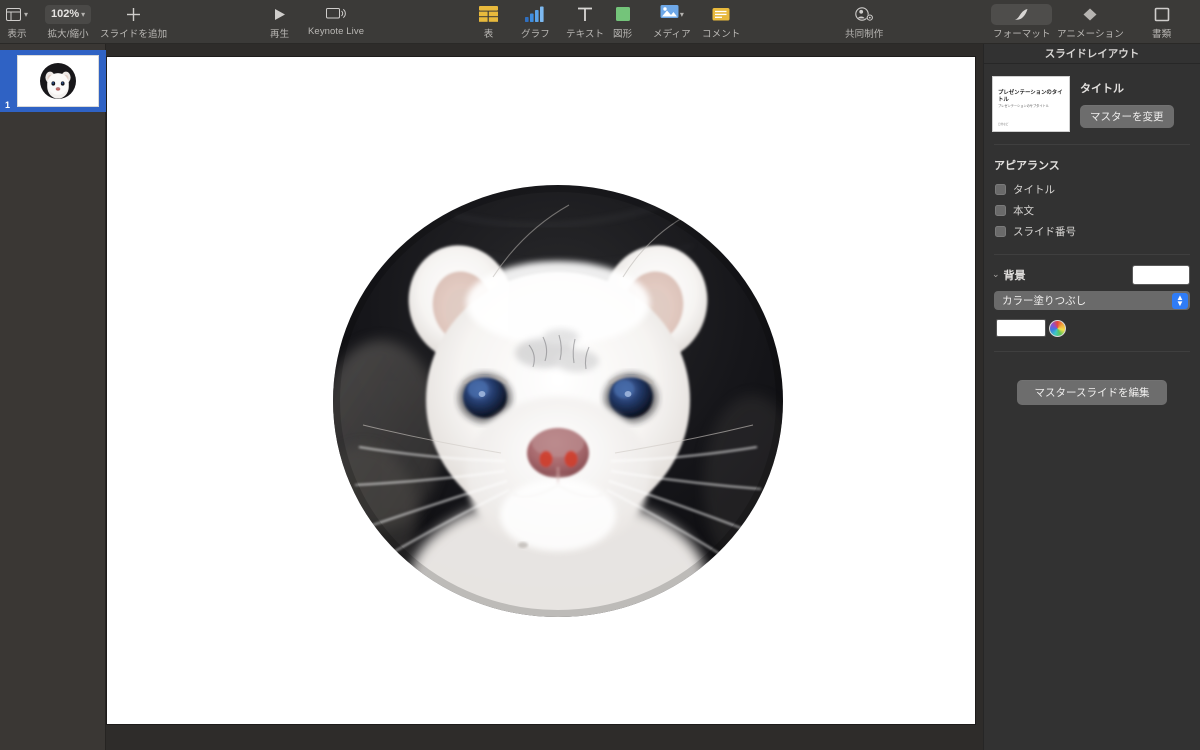 The height and width of the screenshot is (750, 1200). I want to click on document-icon, so click(1162, 14).